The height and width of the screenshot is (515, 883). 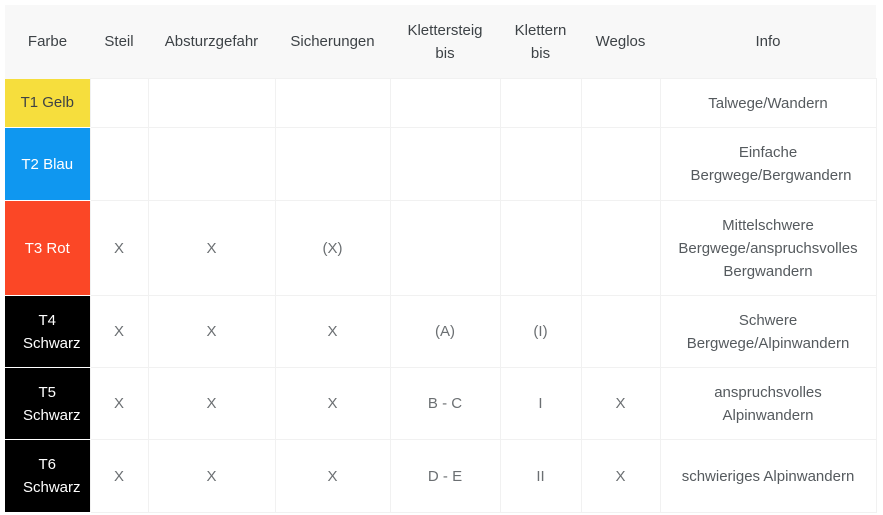 What do you see at coordinates (47, 164) in the screenshot?
I see `color-cell: T2 Blau` at bounding box center [47, 164].